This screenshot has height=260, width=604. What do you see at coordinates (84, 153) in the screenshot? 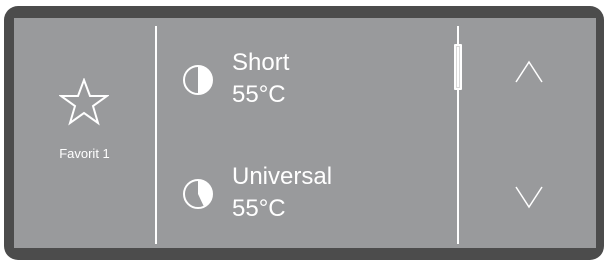
I see `favorite-label: Favorit 1` at bounding box center [84, 153].